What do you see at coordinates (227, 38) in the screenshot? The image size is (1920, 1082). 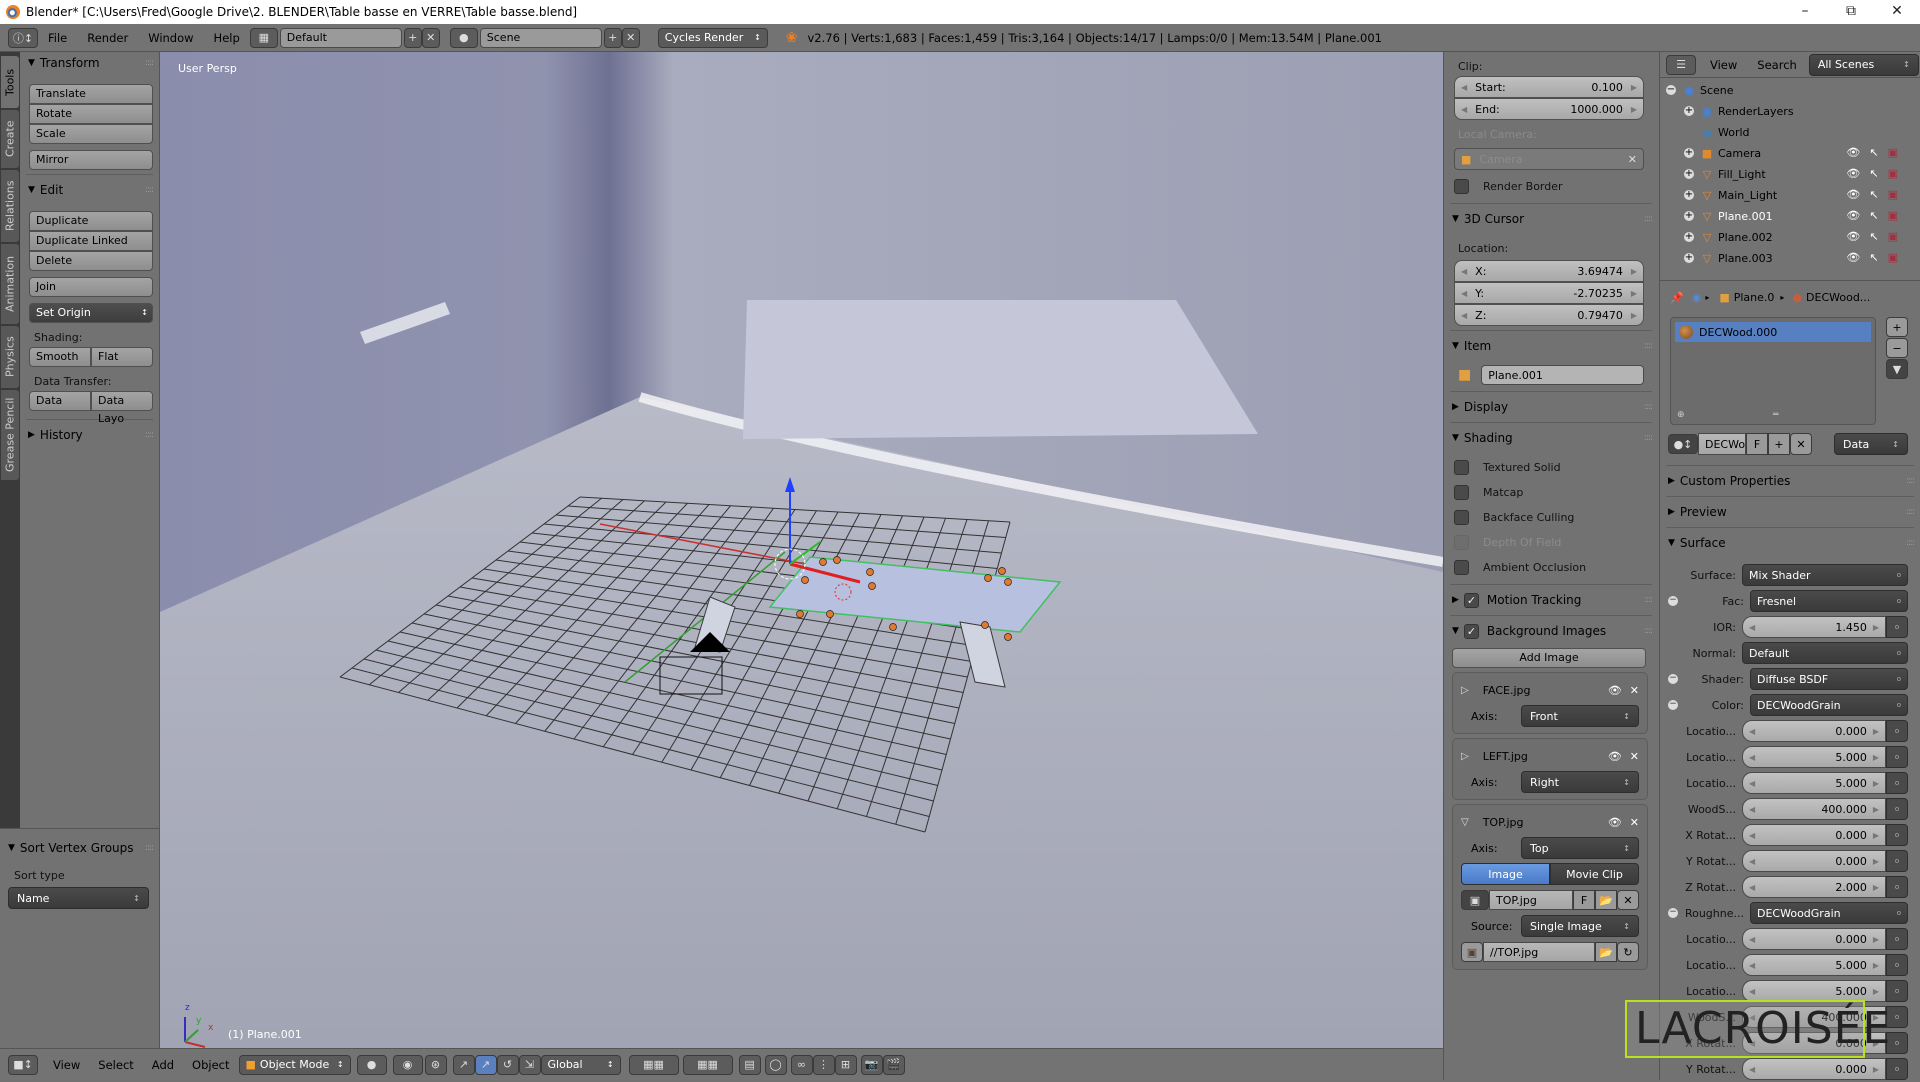 I see `menu-help: Help` at bounding box center [227, 38].